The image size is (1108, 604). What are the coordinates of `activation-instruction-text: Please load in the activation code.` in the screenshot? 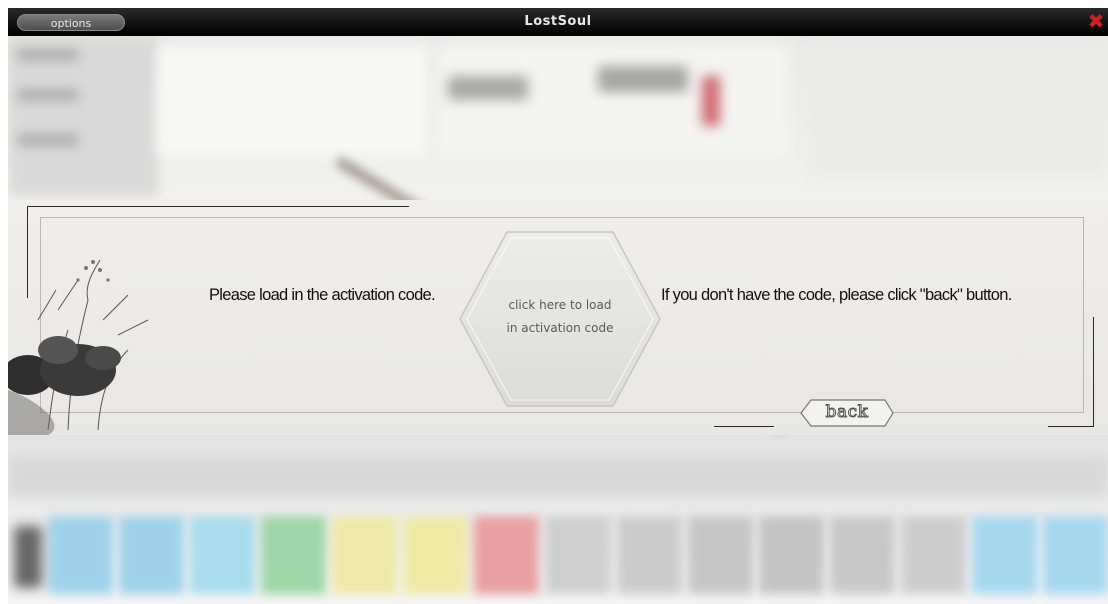 It's located at (322, 295).